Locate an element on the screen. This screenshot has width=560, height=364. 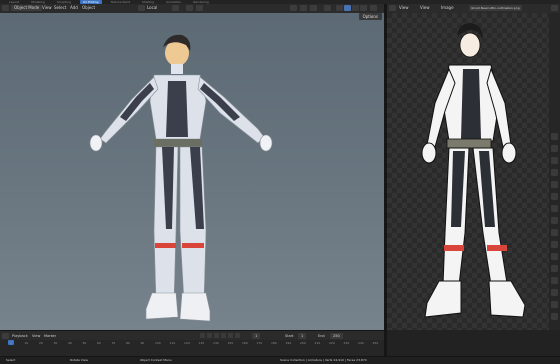
timeline-tick: 40 is located at coordinates (70, 343).